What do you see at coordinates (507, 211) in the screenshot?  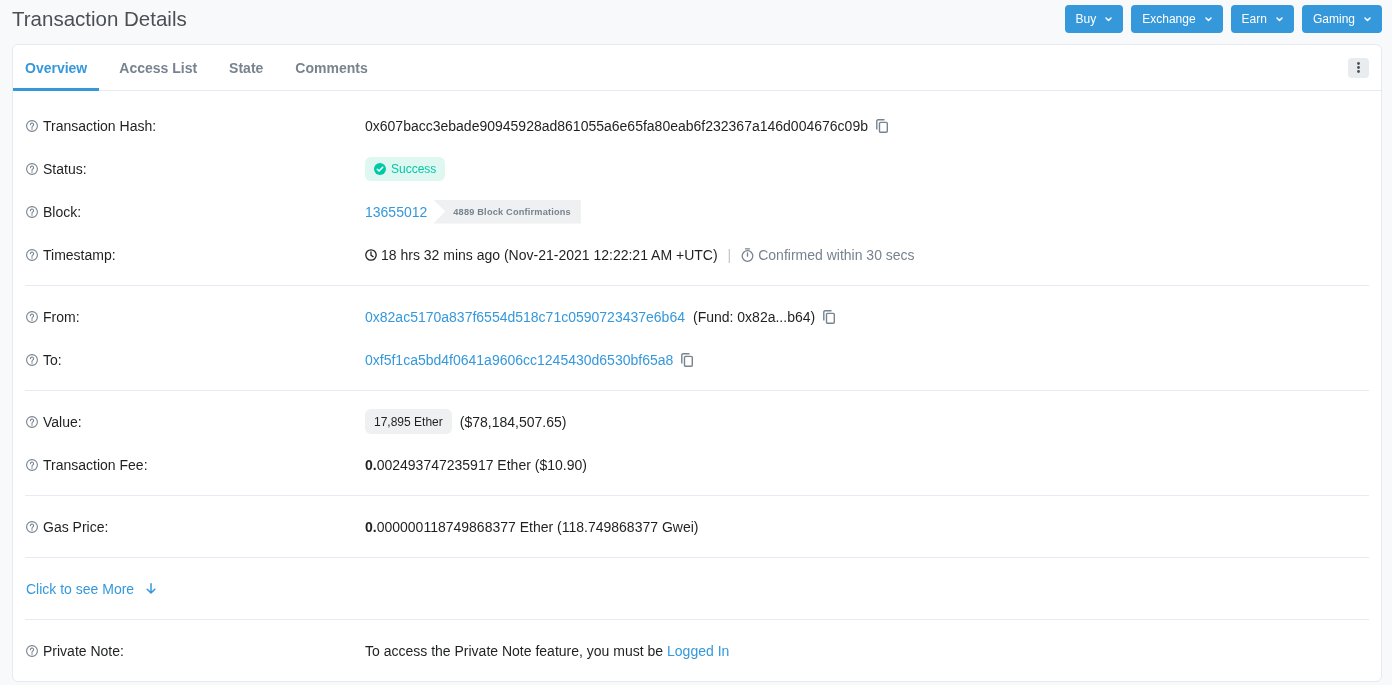 I see `confirmations-badge: 4889 Block Confirmations` at bounding box center [507, 211].